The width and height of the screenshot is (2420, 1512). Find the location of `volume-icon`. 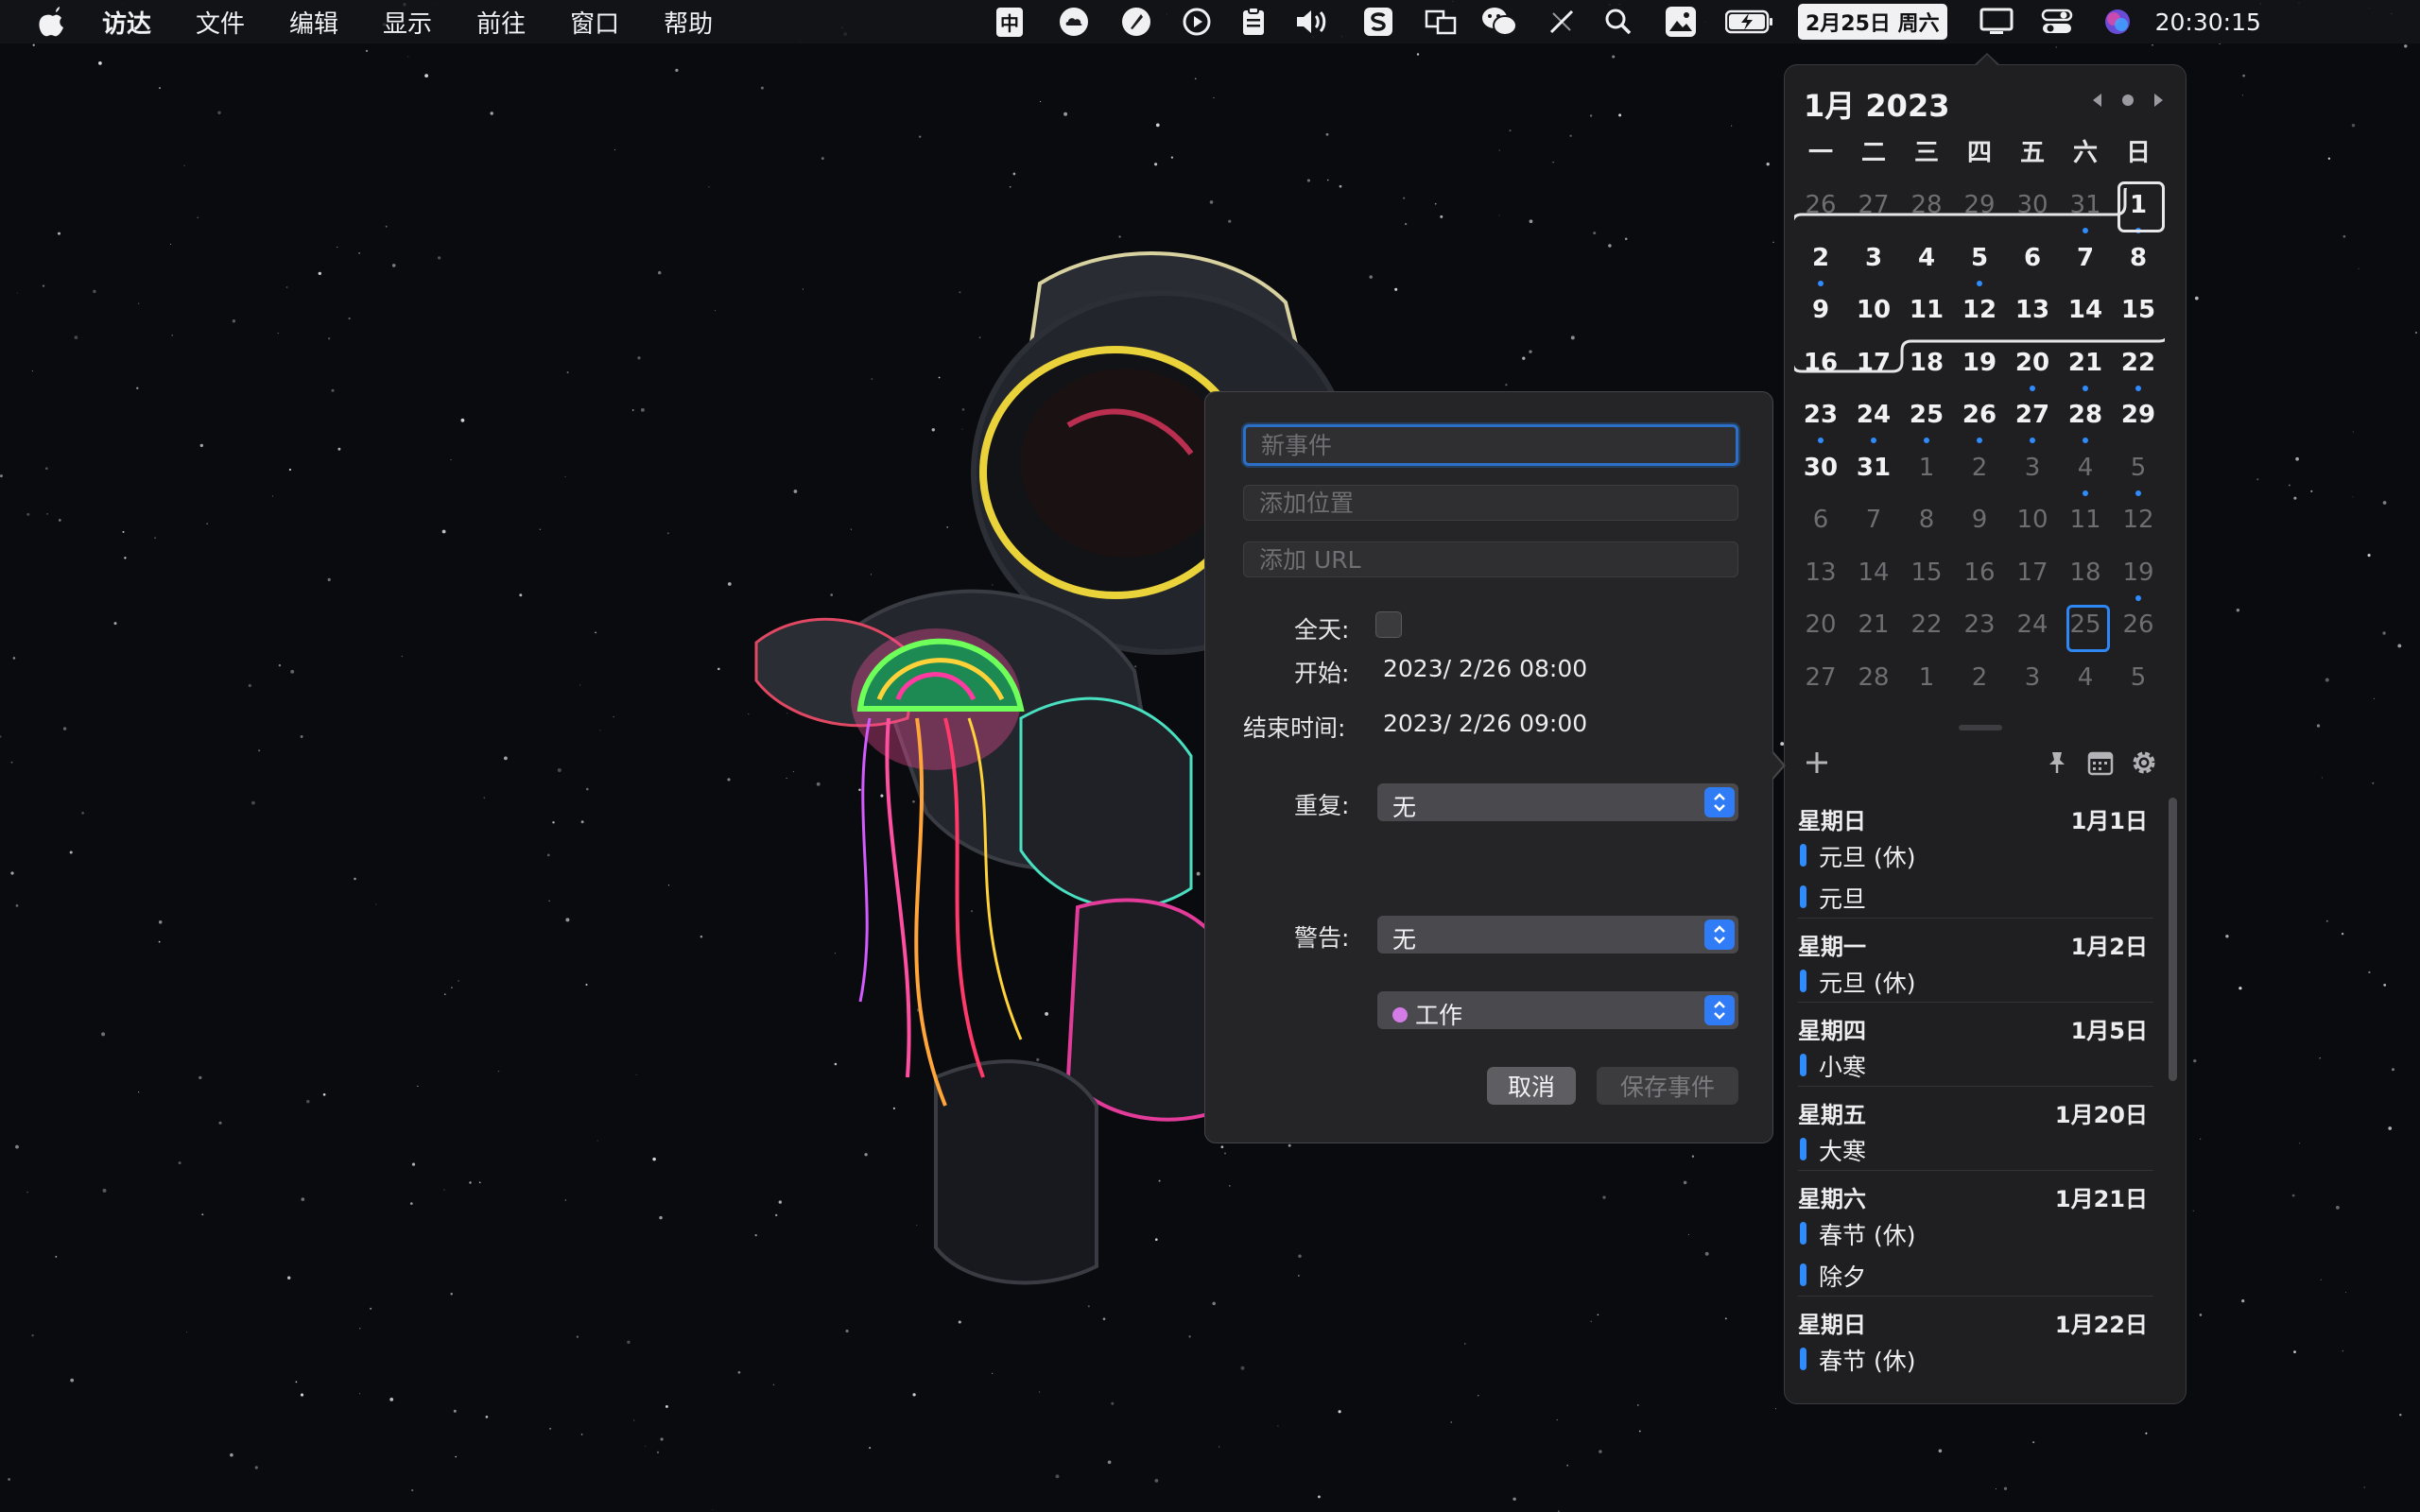

volume-icon is located at coordinates (1312, 21).